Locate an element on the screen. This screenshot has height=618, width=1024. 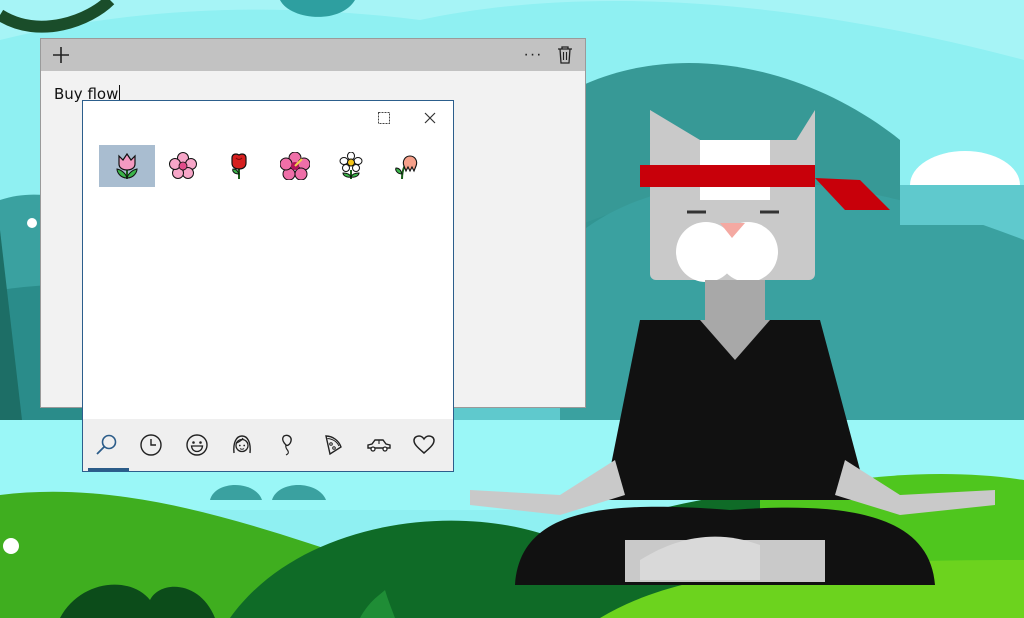
pizza-icon is located at coordinates (334, 445).